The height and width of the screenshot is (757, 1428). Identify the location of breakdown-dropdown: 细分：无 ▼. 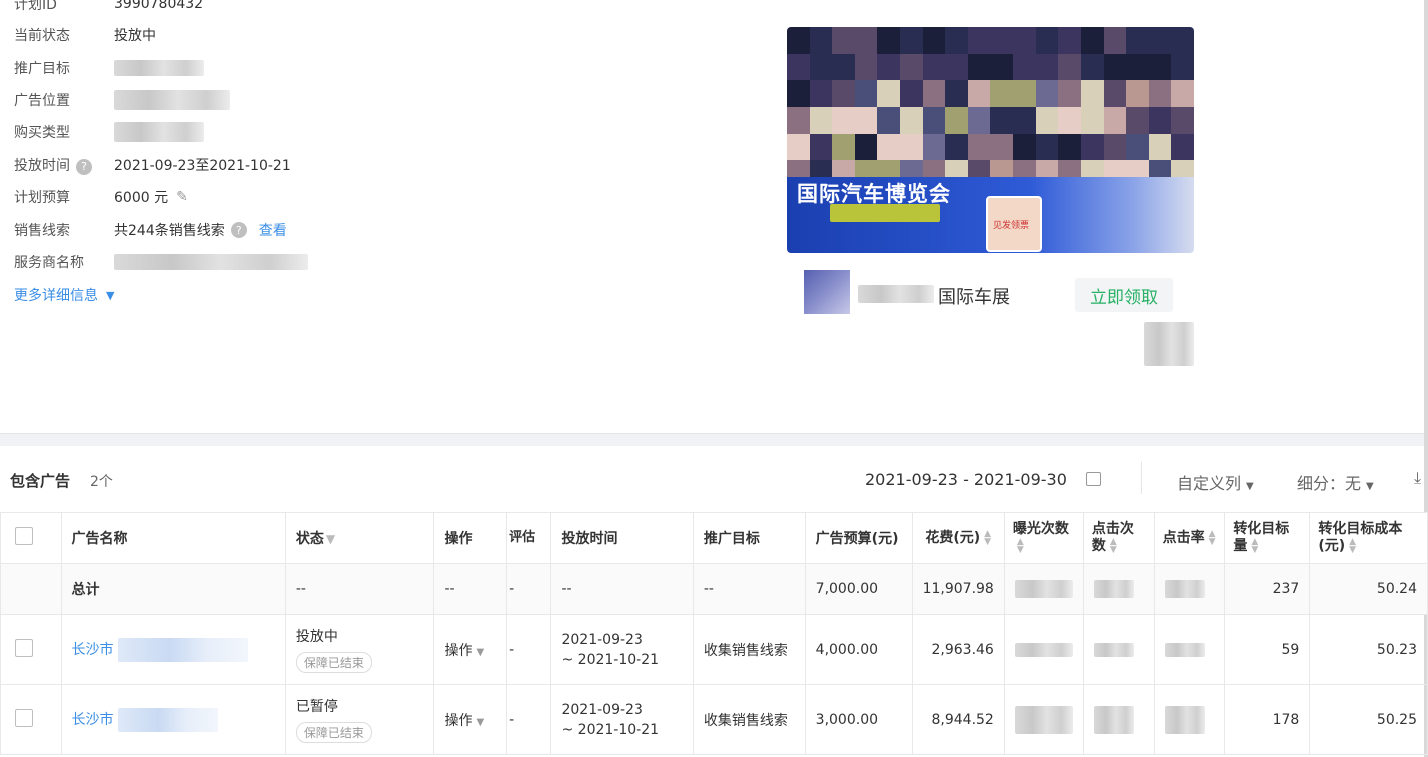
(1335, 482).